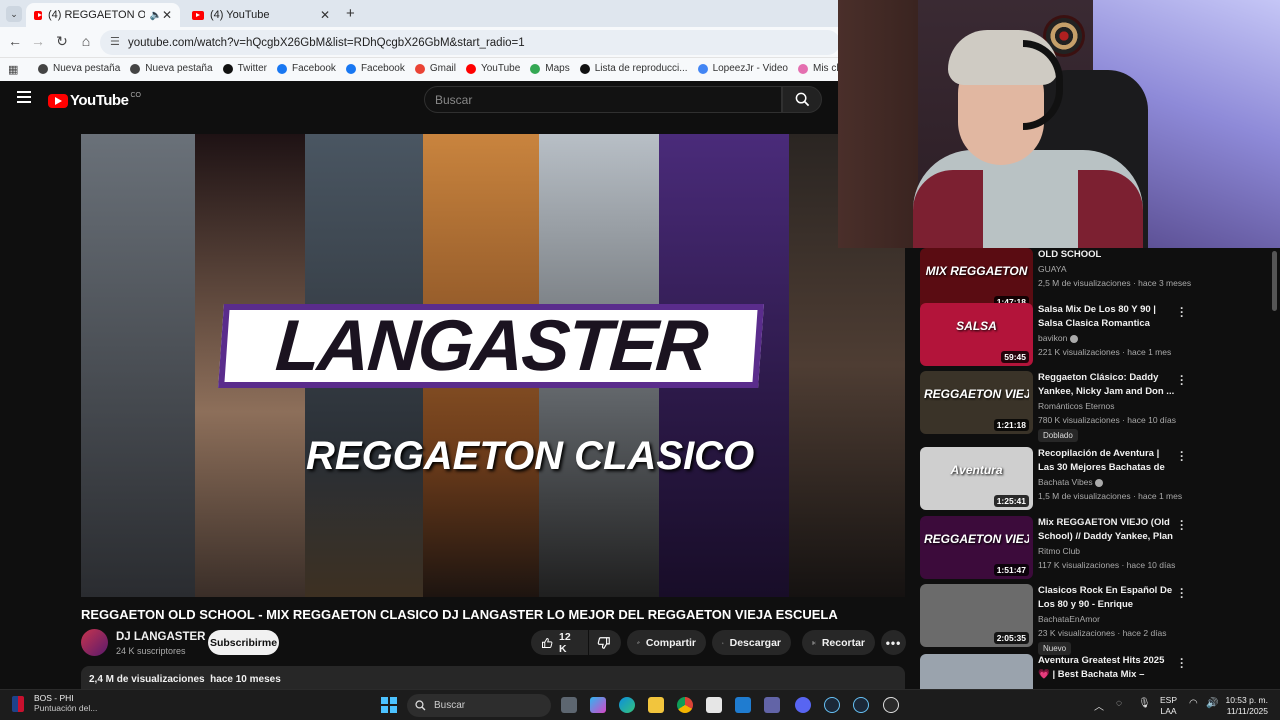  Describe the element at coordinates (976, 334) in the screenshot. I see `recommendation-thumbnail: SALSA 59:45` at that location.